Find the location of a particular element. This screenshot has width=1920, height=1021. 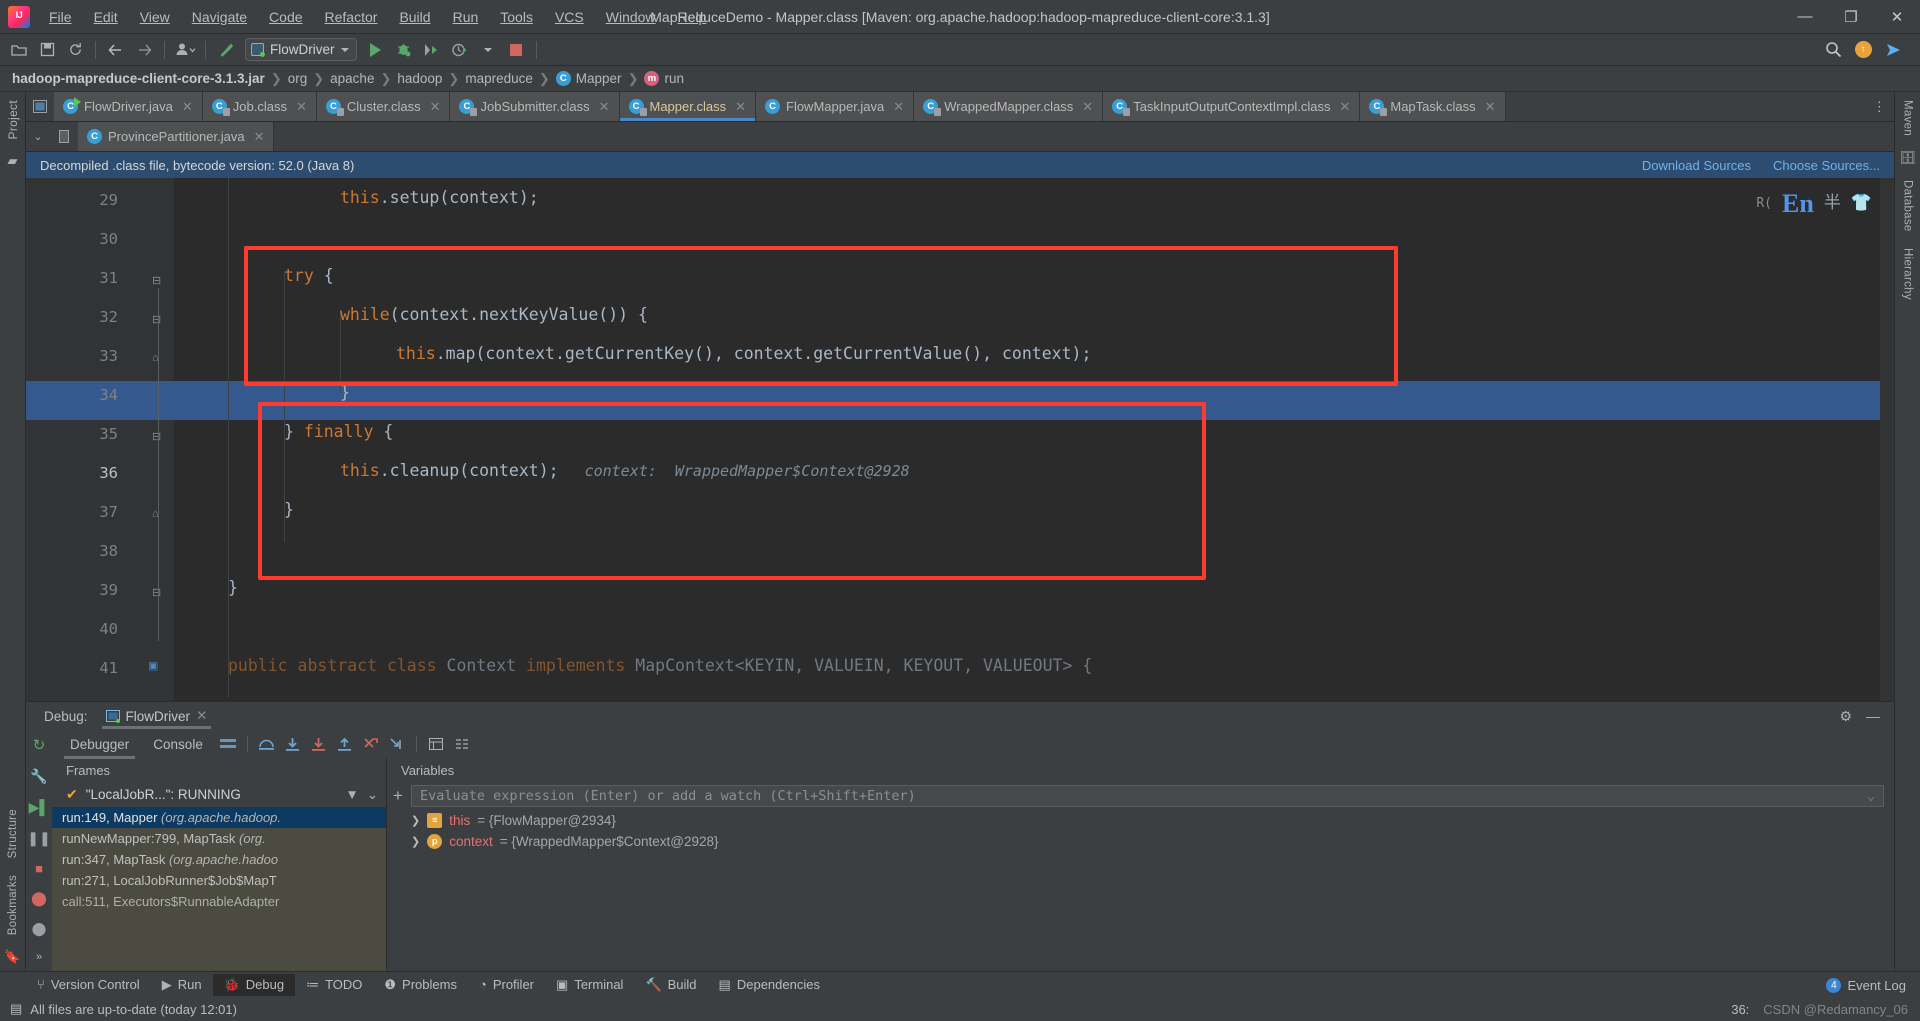

frame-item: call:511, Executors$RunnableAdapter is located at coordinates (219, 901).